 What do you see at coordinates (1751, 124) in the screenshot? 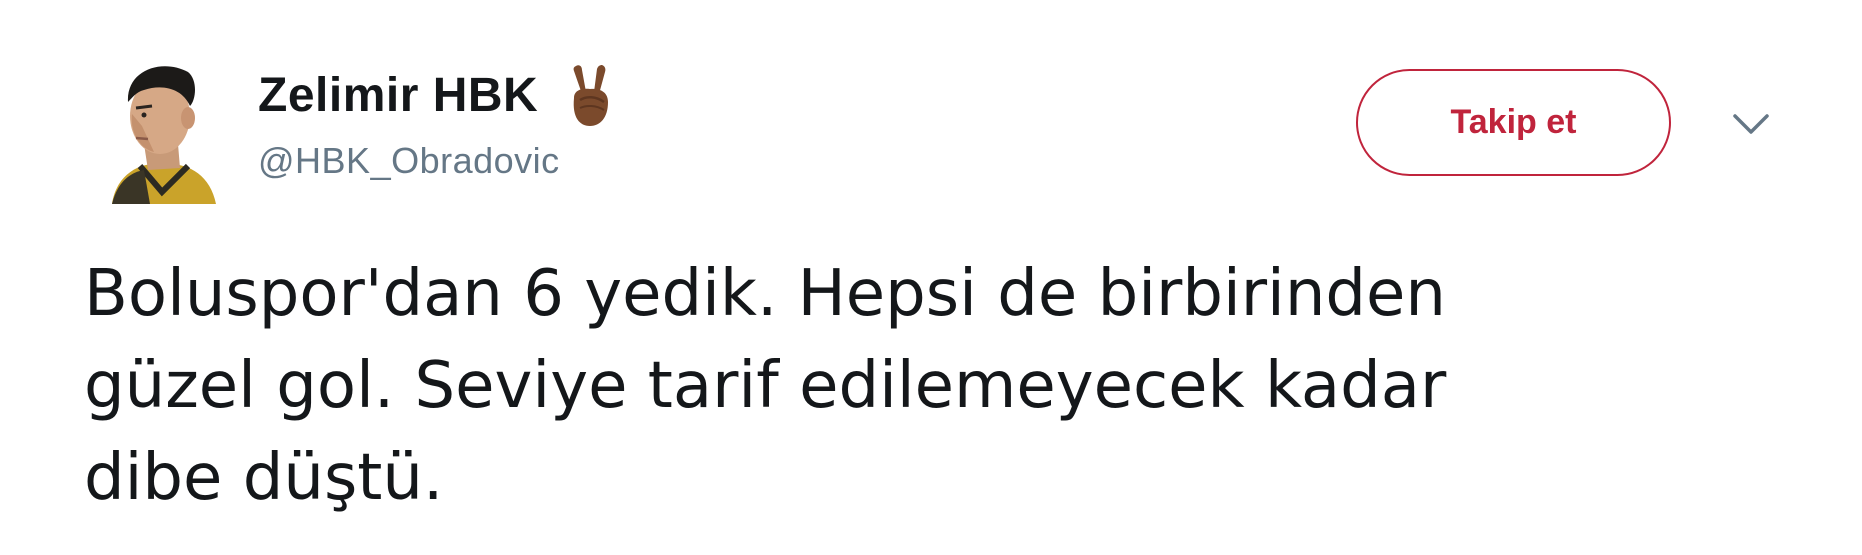
I see `chevron-down-icon` at bounding box center [1751, 124].